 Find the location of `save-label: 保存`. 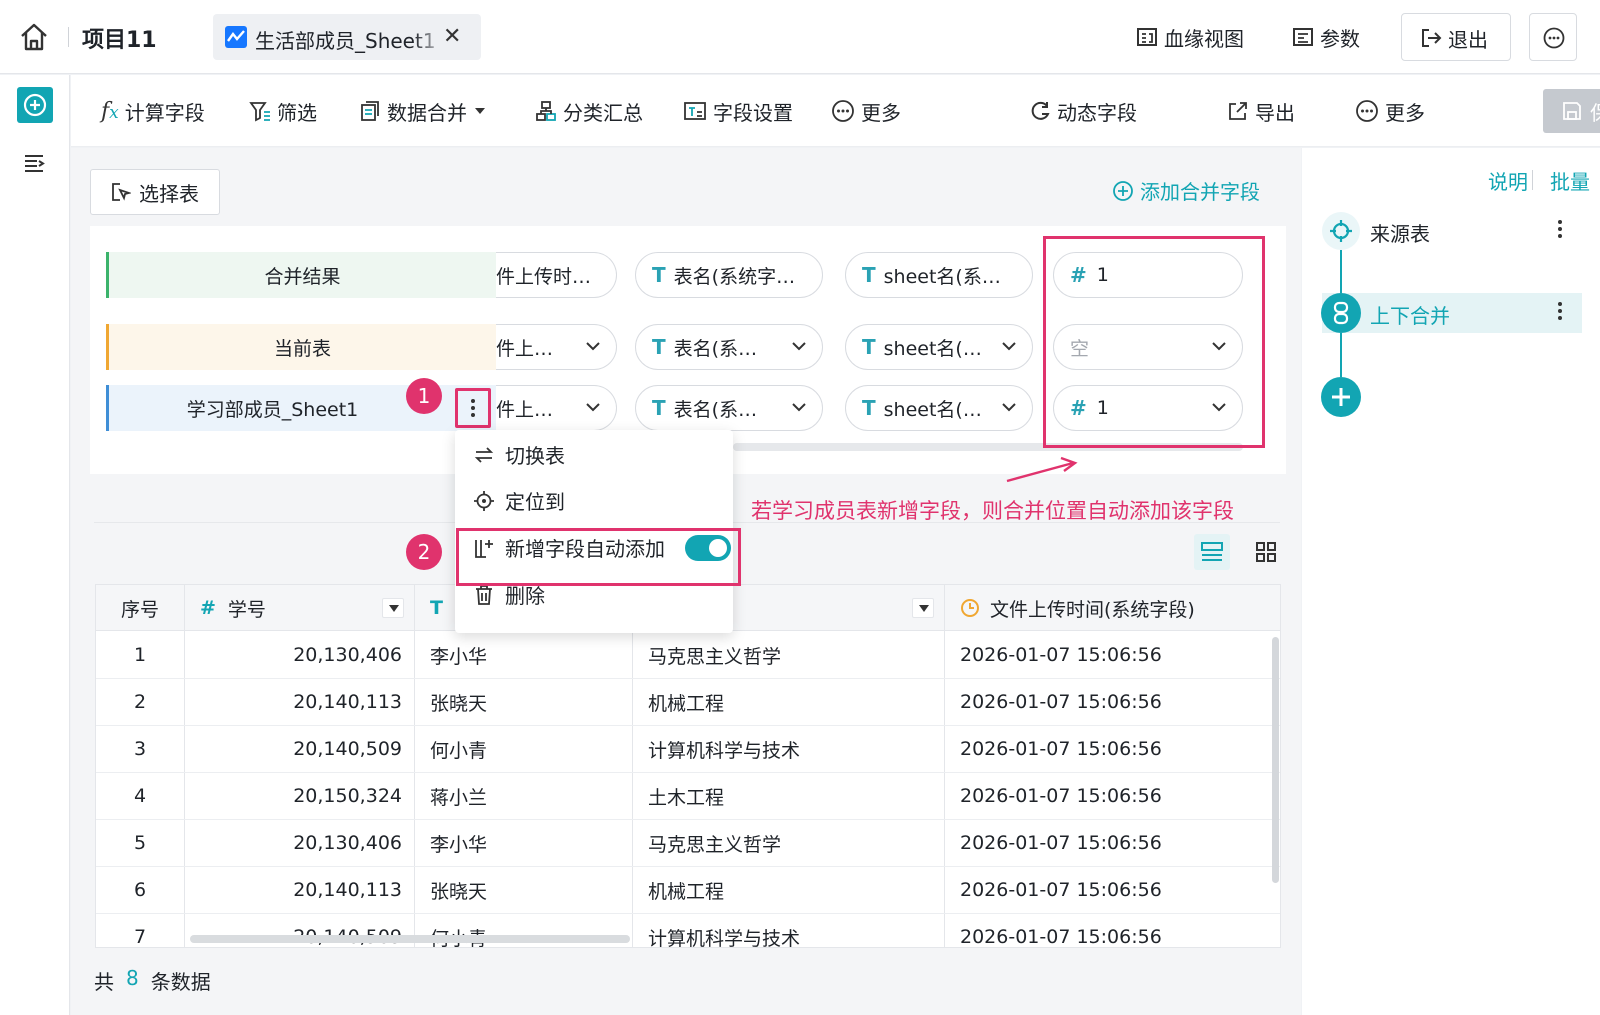

save-label: 保存 is located at coordinates (1595, 111).